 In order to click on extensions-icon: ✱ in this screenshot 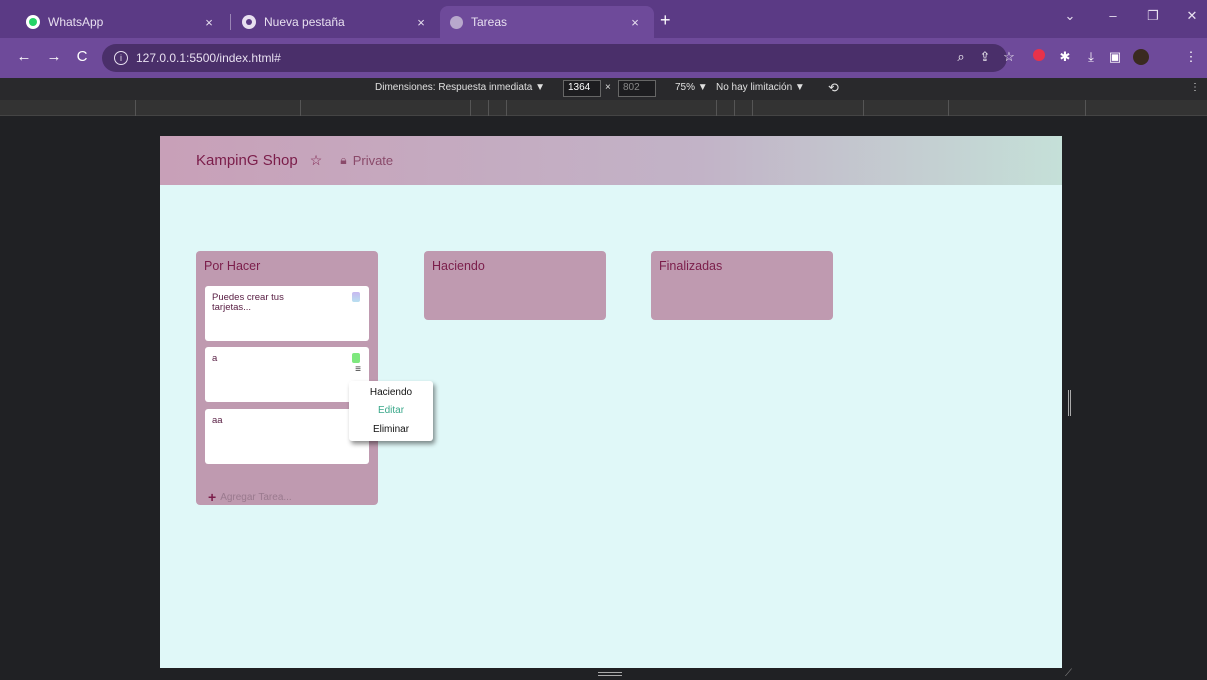, I will do `click(1065, 57)`.